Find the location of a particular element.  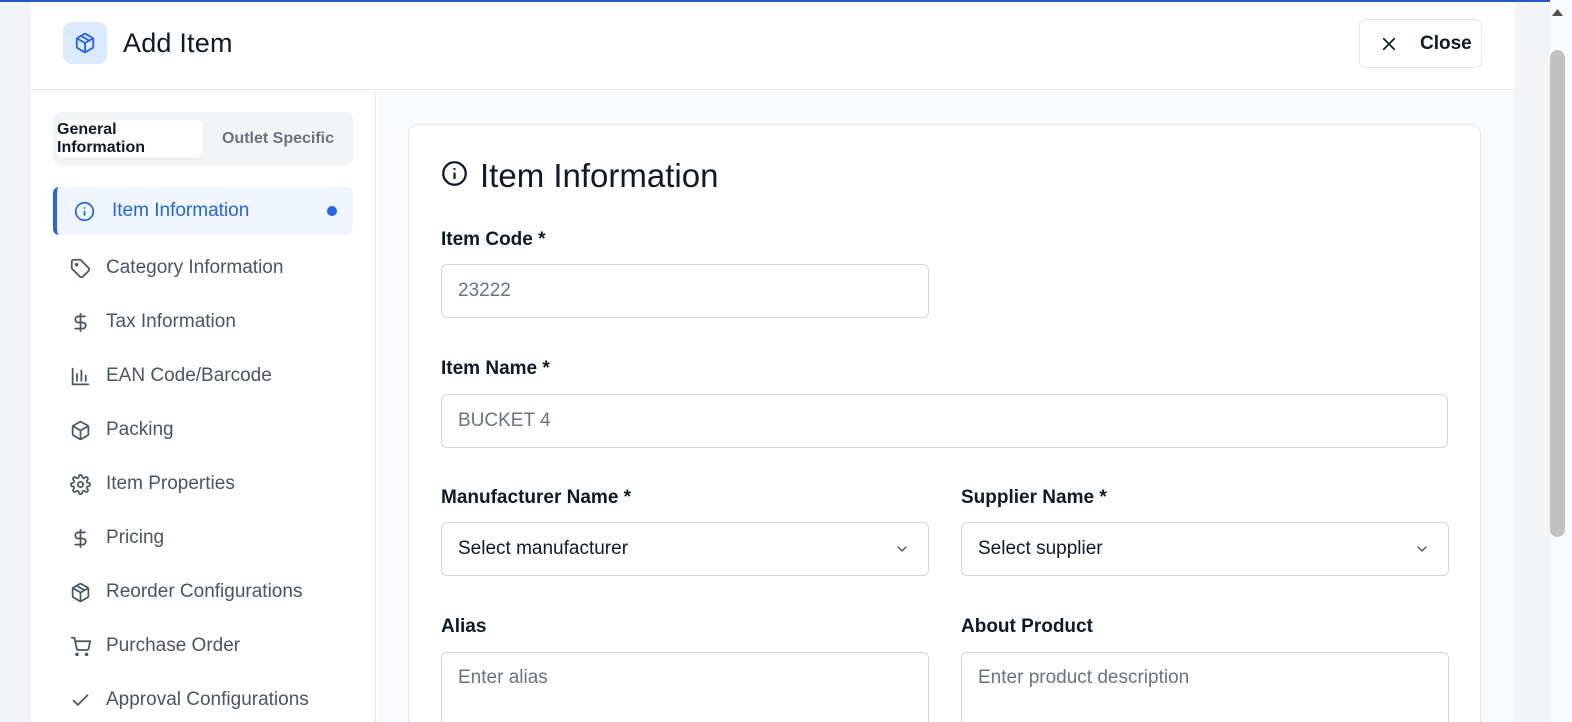

check-icon is located at coordinates (80, 700).